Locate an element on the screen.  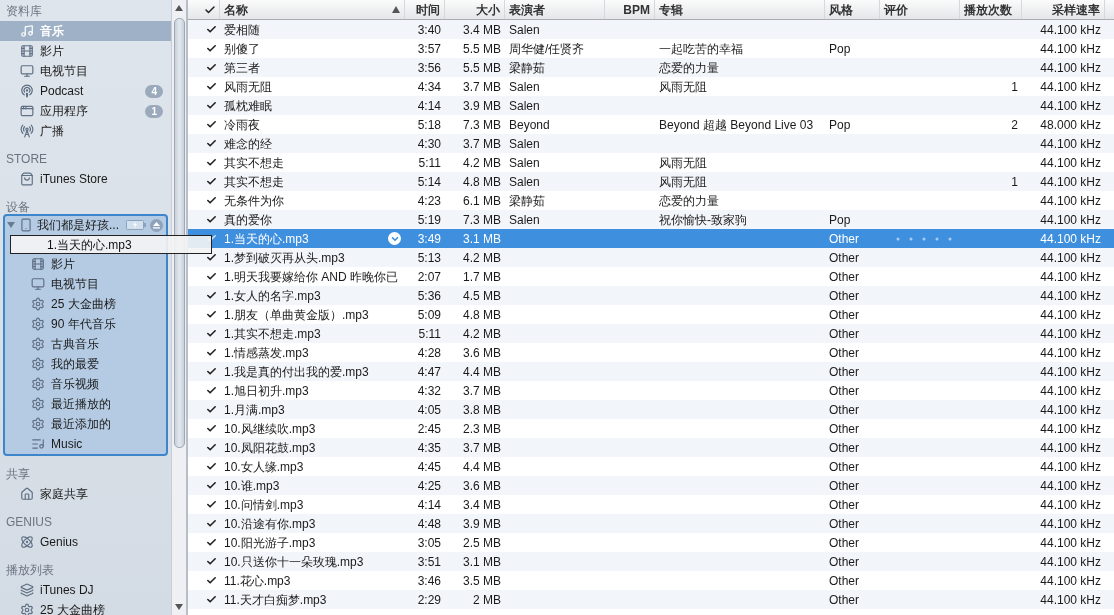
table-cell-text: 1.明天我要嫁给你 AND 昨晚你已 is located at coordinates (311, 277).